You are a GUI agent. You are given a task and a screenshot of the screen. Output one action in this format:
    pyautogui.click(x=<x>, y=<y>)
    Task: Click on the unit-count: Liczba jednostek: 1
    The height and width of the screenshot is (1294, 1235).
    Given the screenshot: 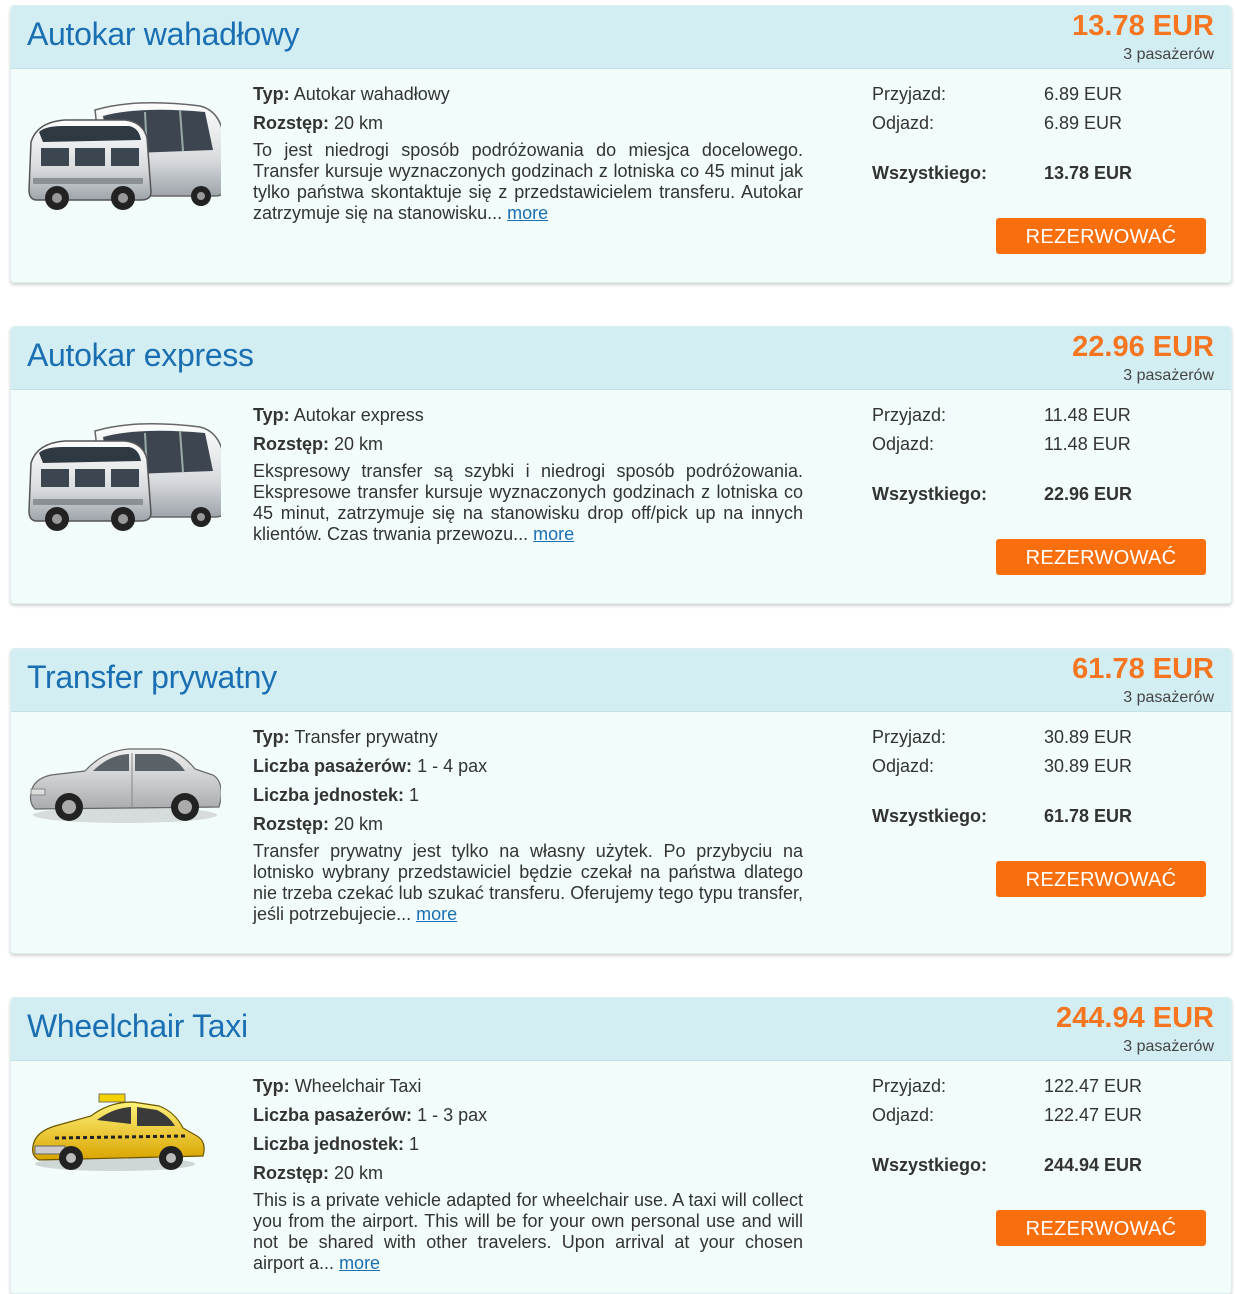 What is the action you would take?
    pyautogui.click(x=528, y=795)
    